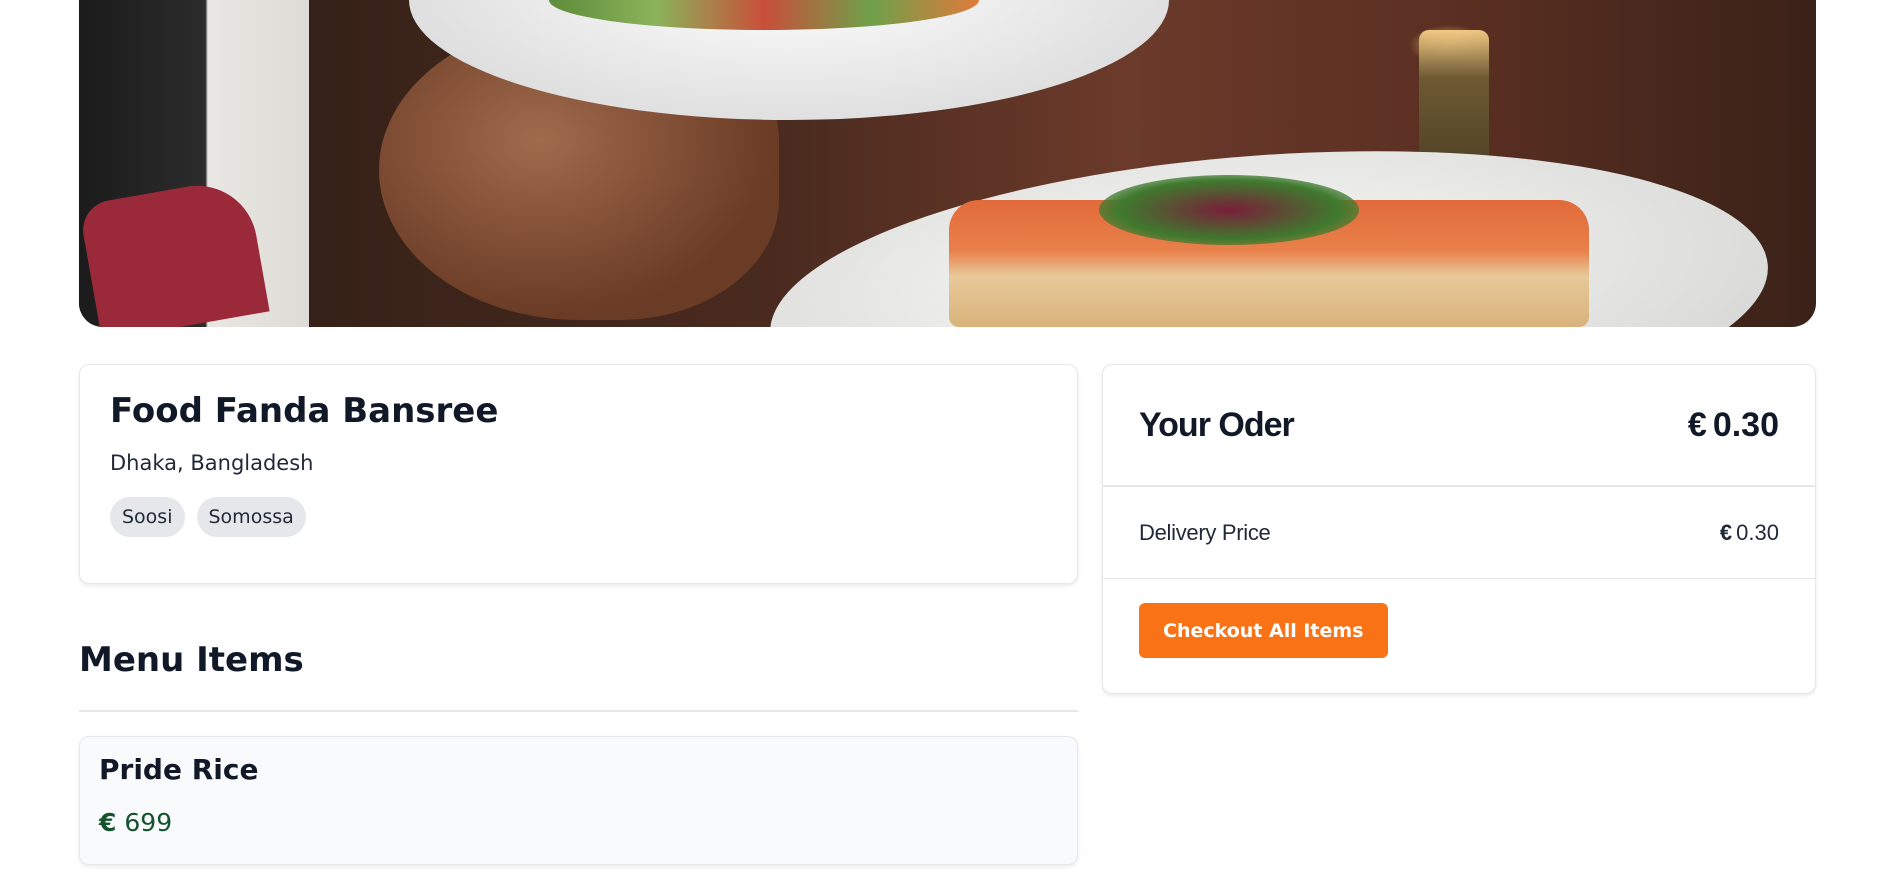 Image resolution: width=1895 pixels, height=882 pixels. I want to click on order-header: Your Oder € 0.30, so click(1459, 426).